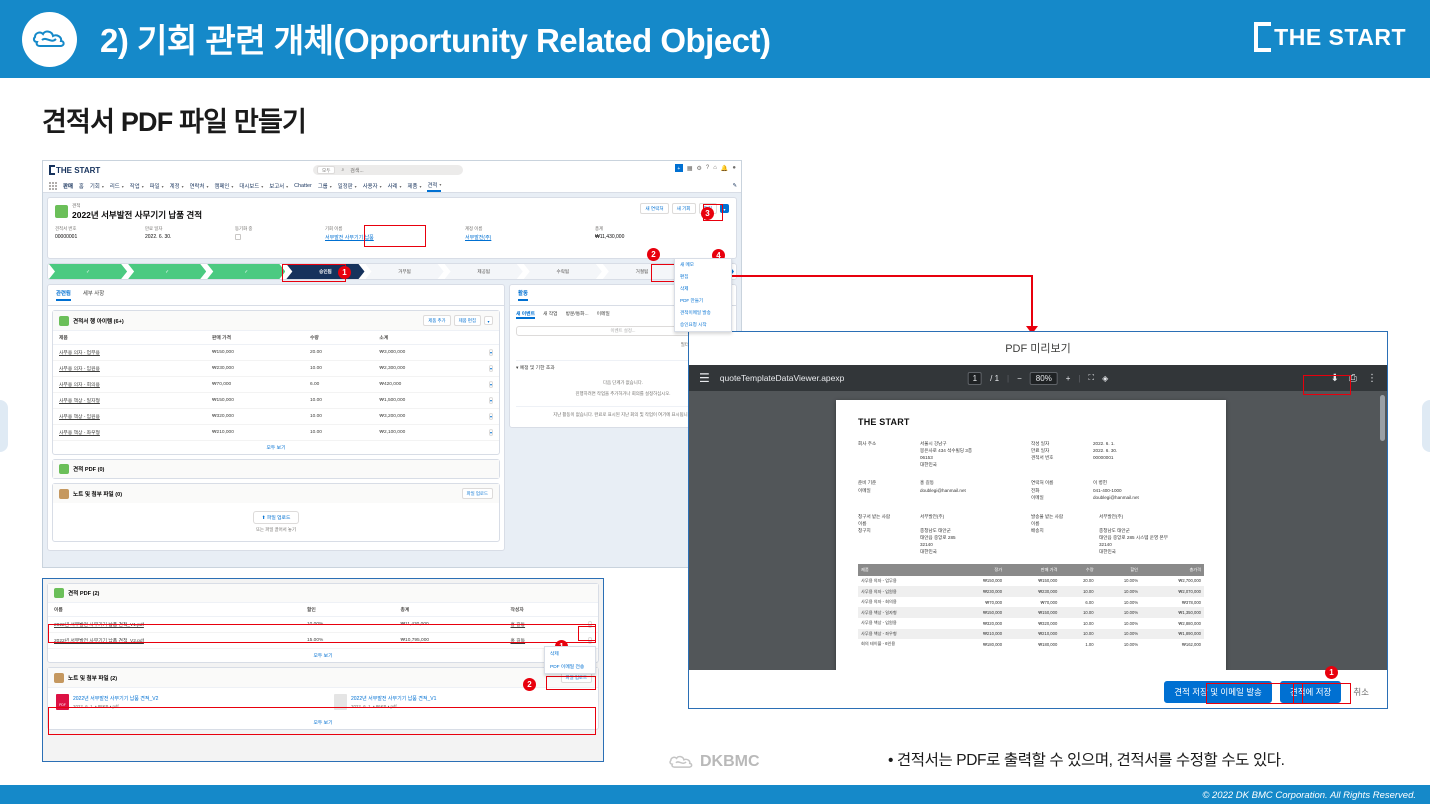 This screenshot has height=804, width=1430. Describe the element at coordinates (484, 271) in the screenshot. I see `path-stage-presented: 제공됨` at that location.